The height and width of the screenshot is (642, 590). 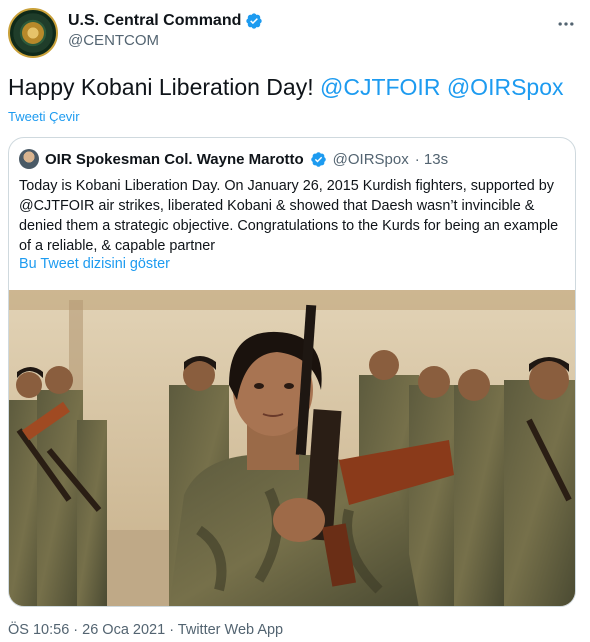 What do you see at coordinates (164, 87) in the screenshot?
I see `tweet-text-plain: Happy Kobani Liberation Day!` at bounding box center [164, 87].